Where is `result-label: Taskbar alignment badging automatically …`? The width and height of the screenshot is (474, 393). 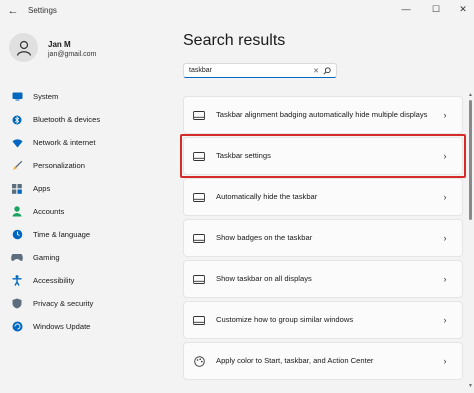
result-label: Taskbar alignment badging automatically … is located at coordinates (322, 114).